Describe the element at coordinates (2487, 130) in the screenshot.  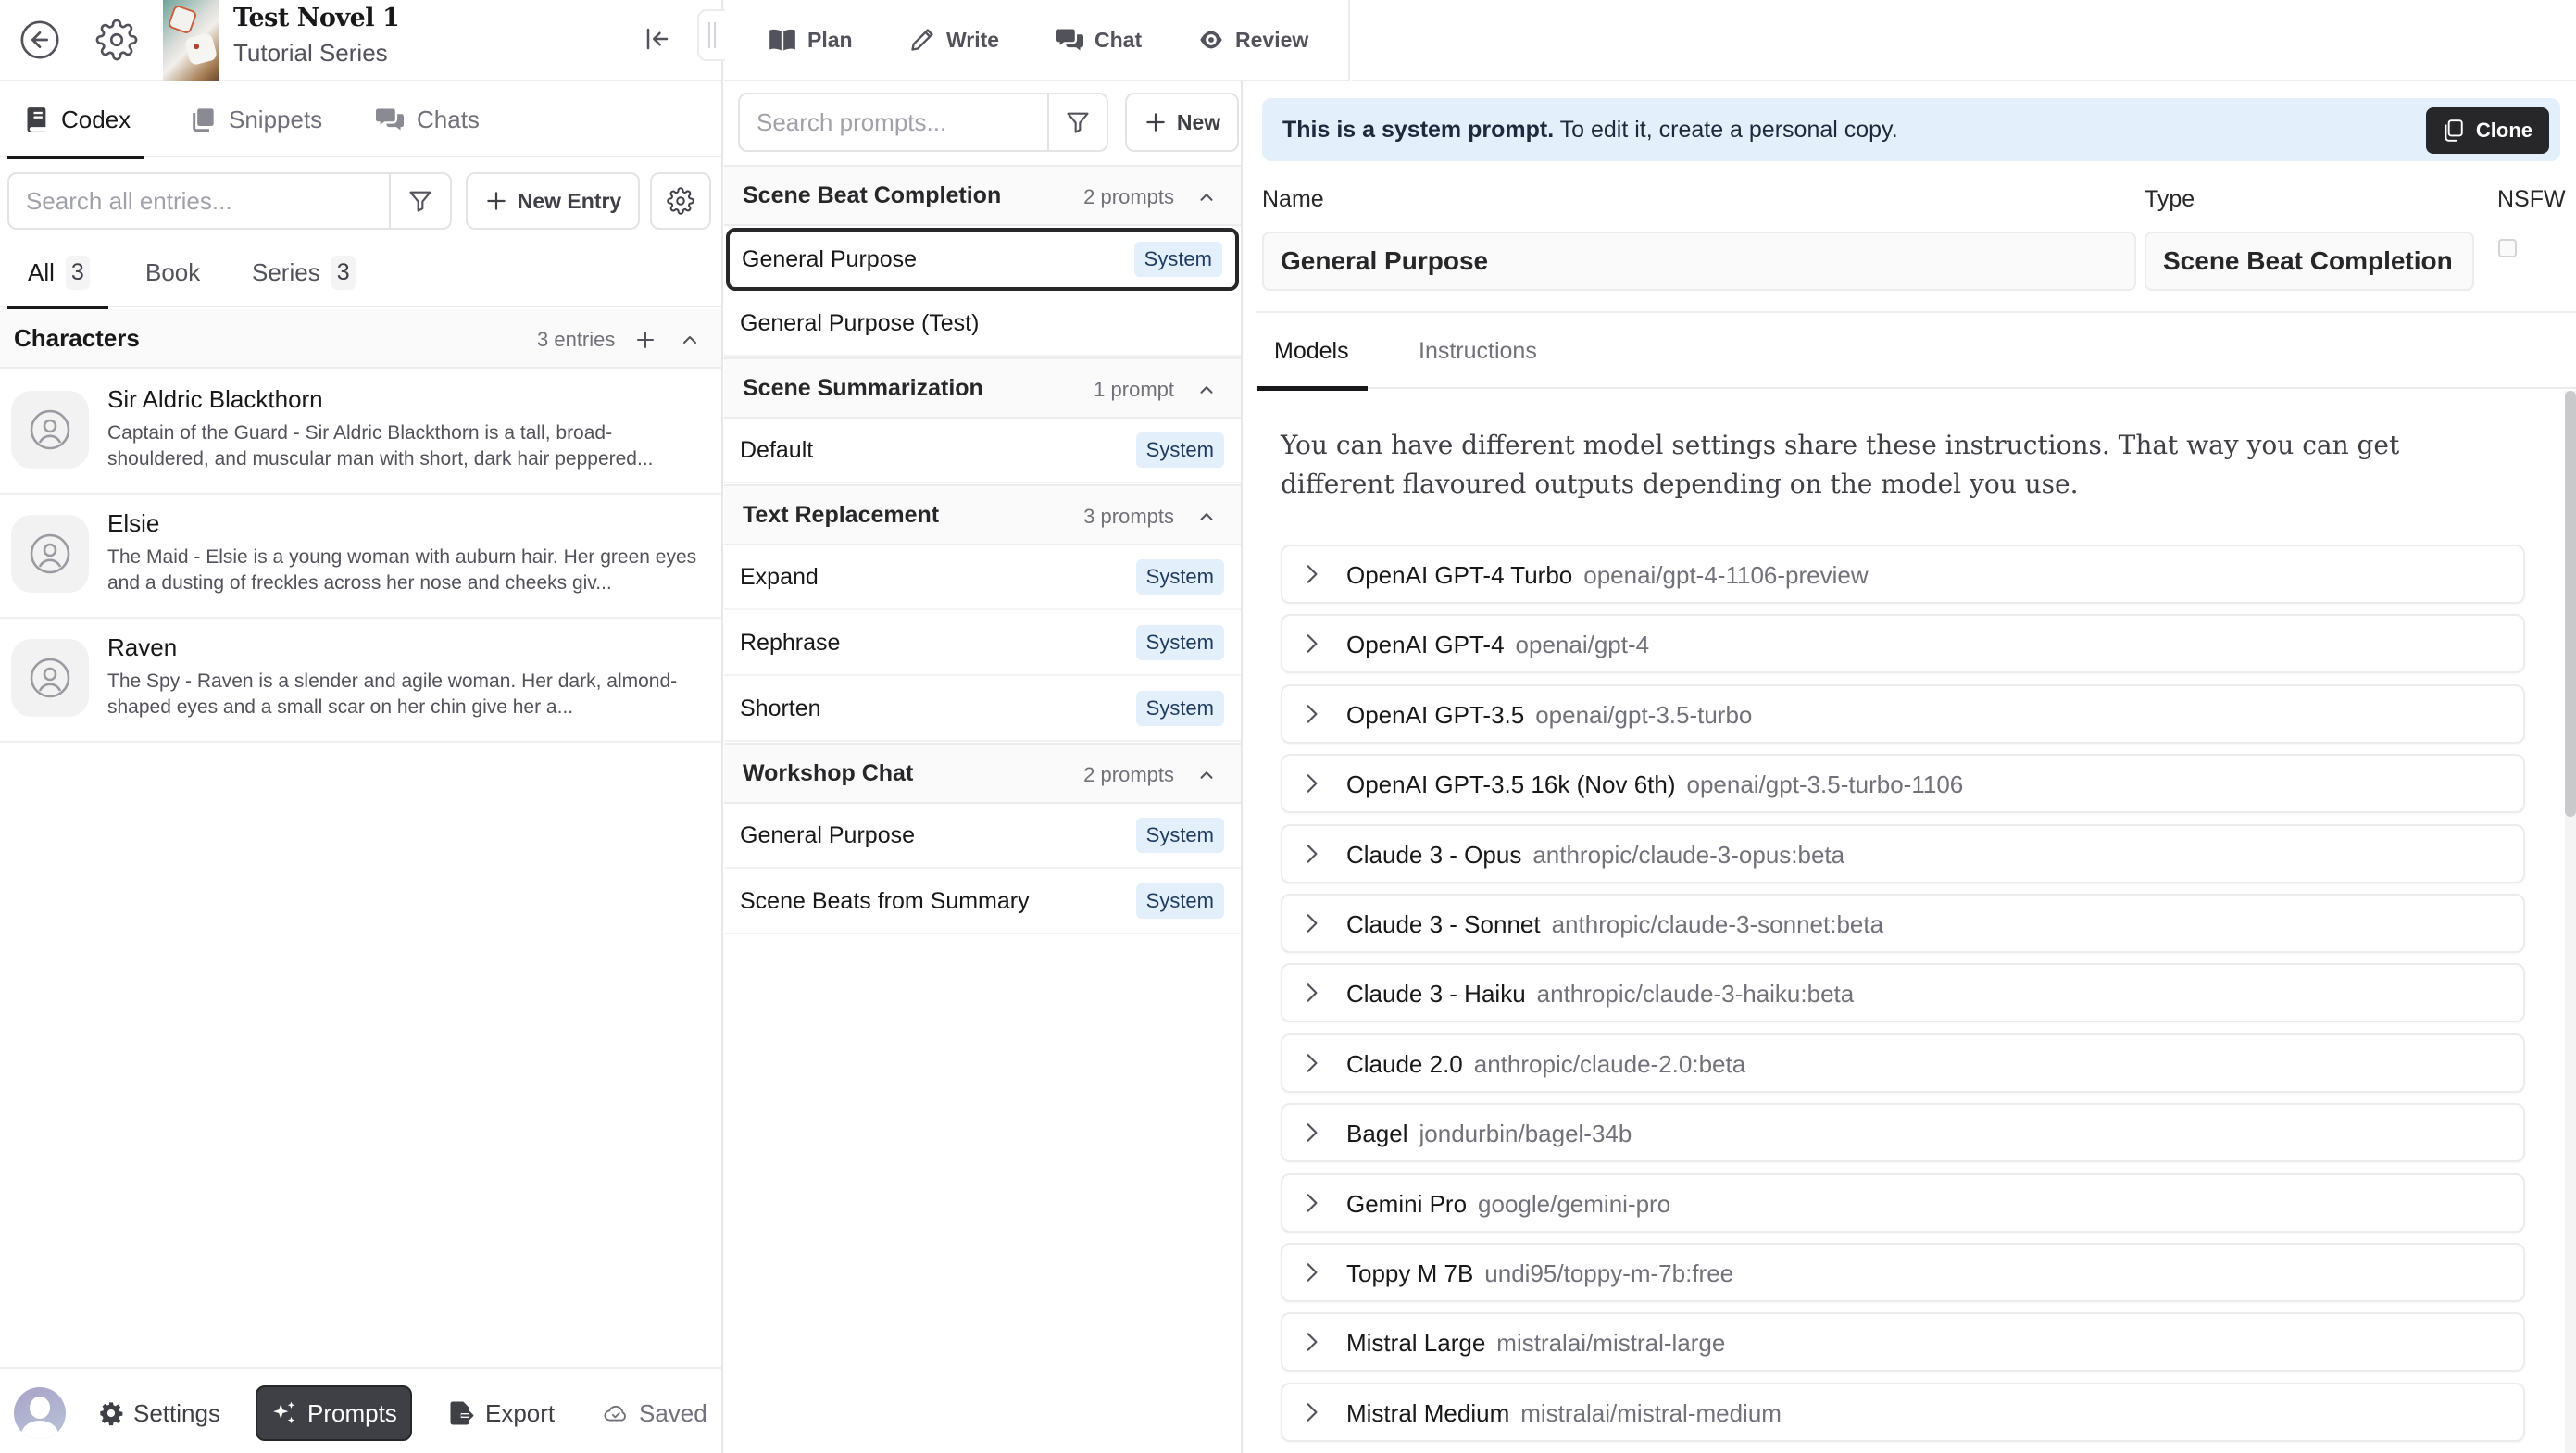
I see `clone-button: Clone` at that location.